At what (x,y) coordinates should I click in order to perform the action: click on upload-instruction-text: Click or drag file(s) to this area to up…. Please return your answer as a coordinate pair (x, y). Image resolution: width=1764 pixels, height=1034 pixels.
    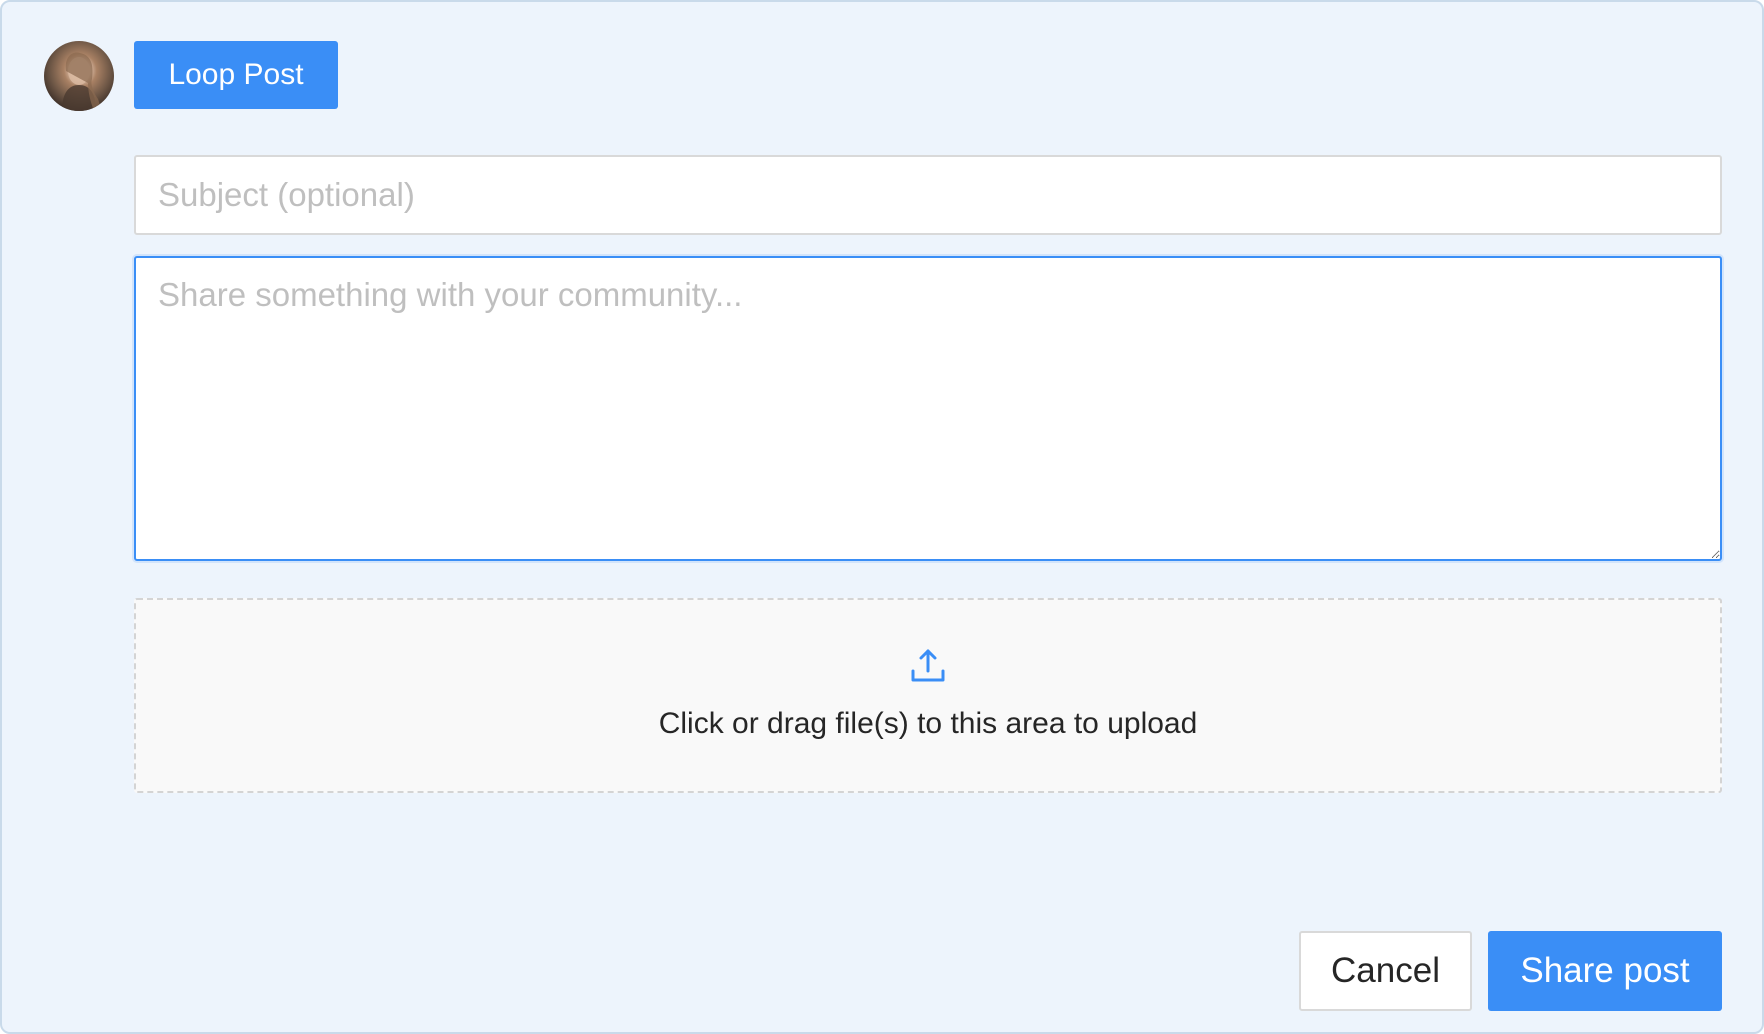
    Looking at the image, I should click on (928, 723).